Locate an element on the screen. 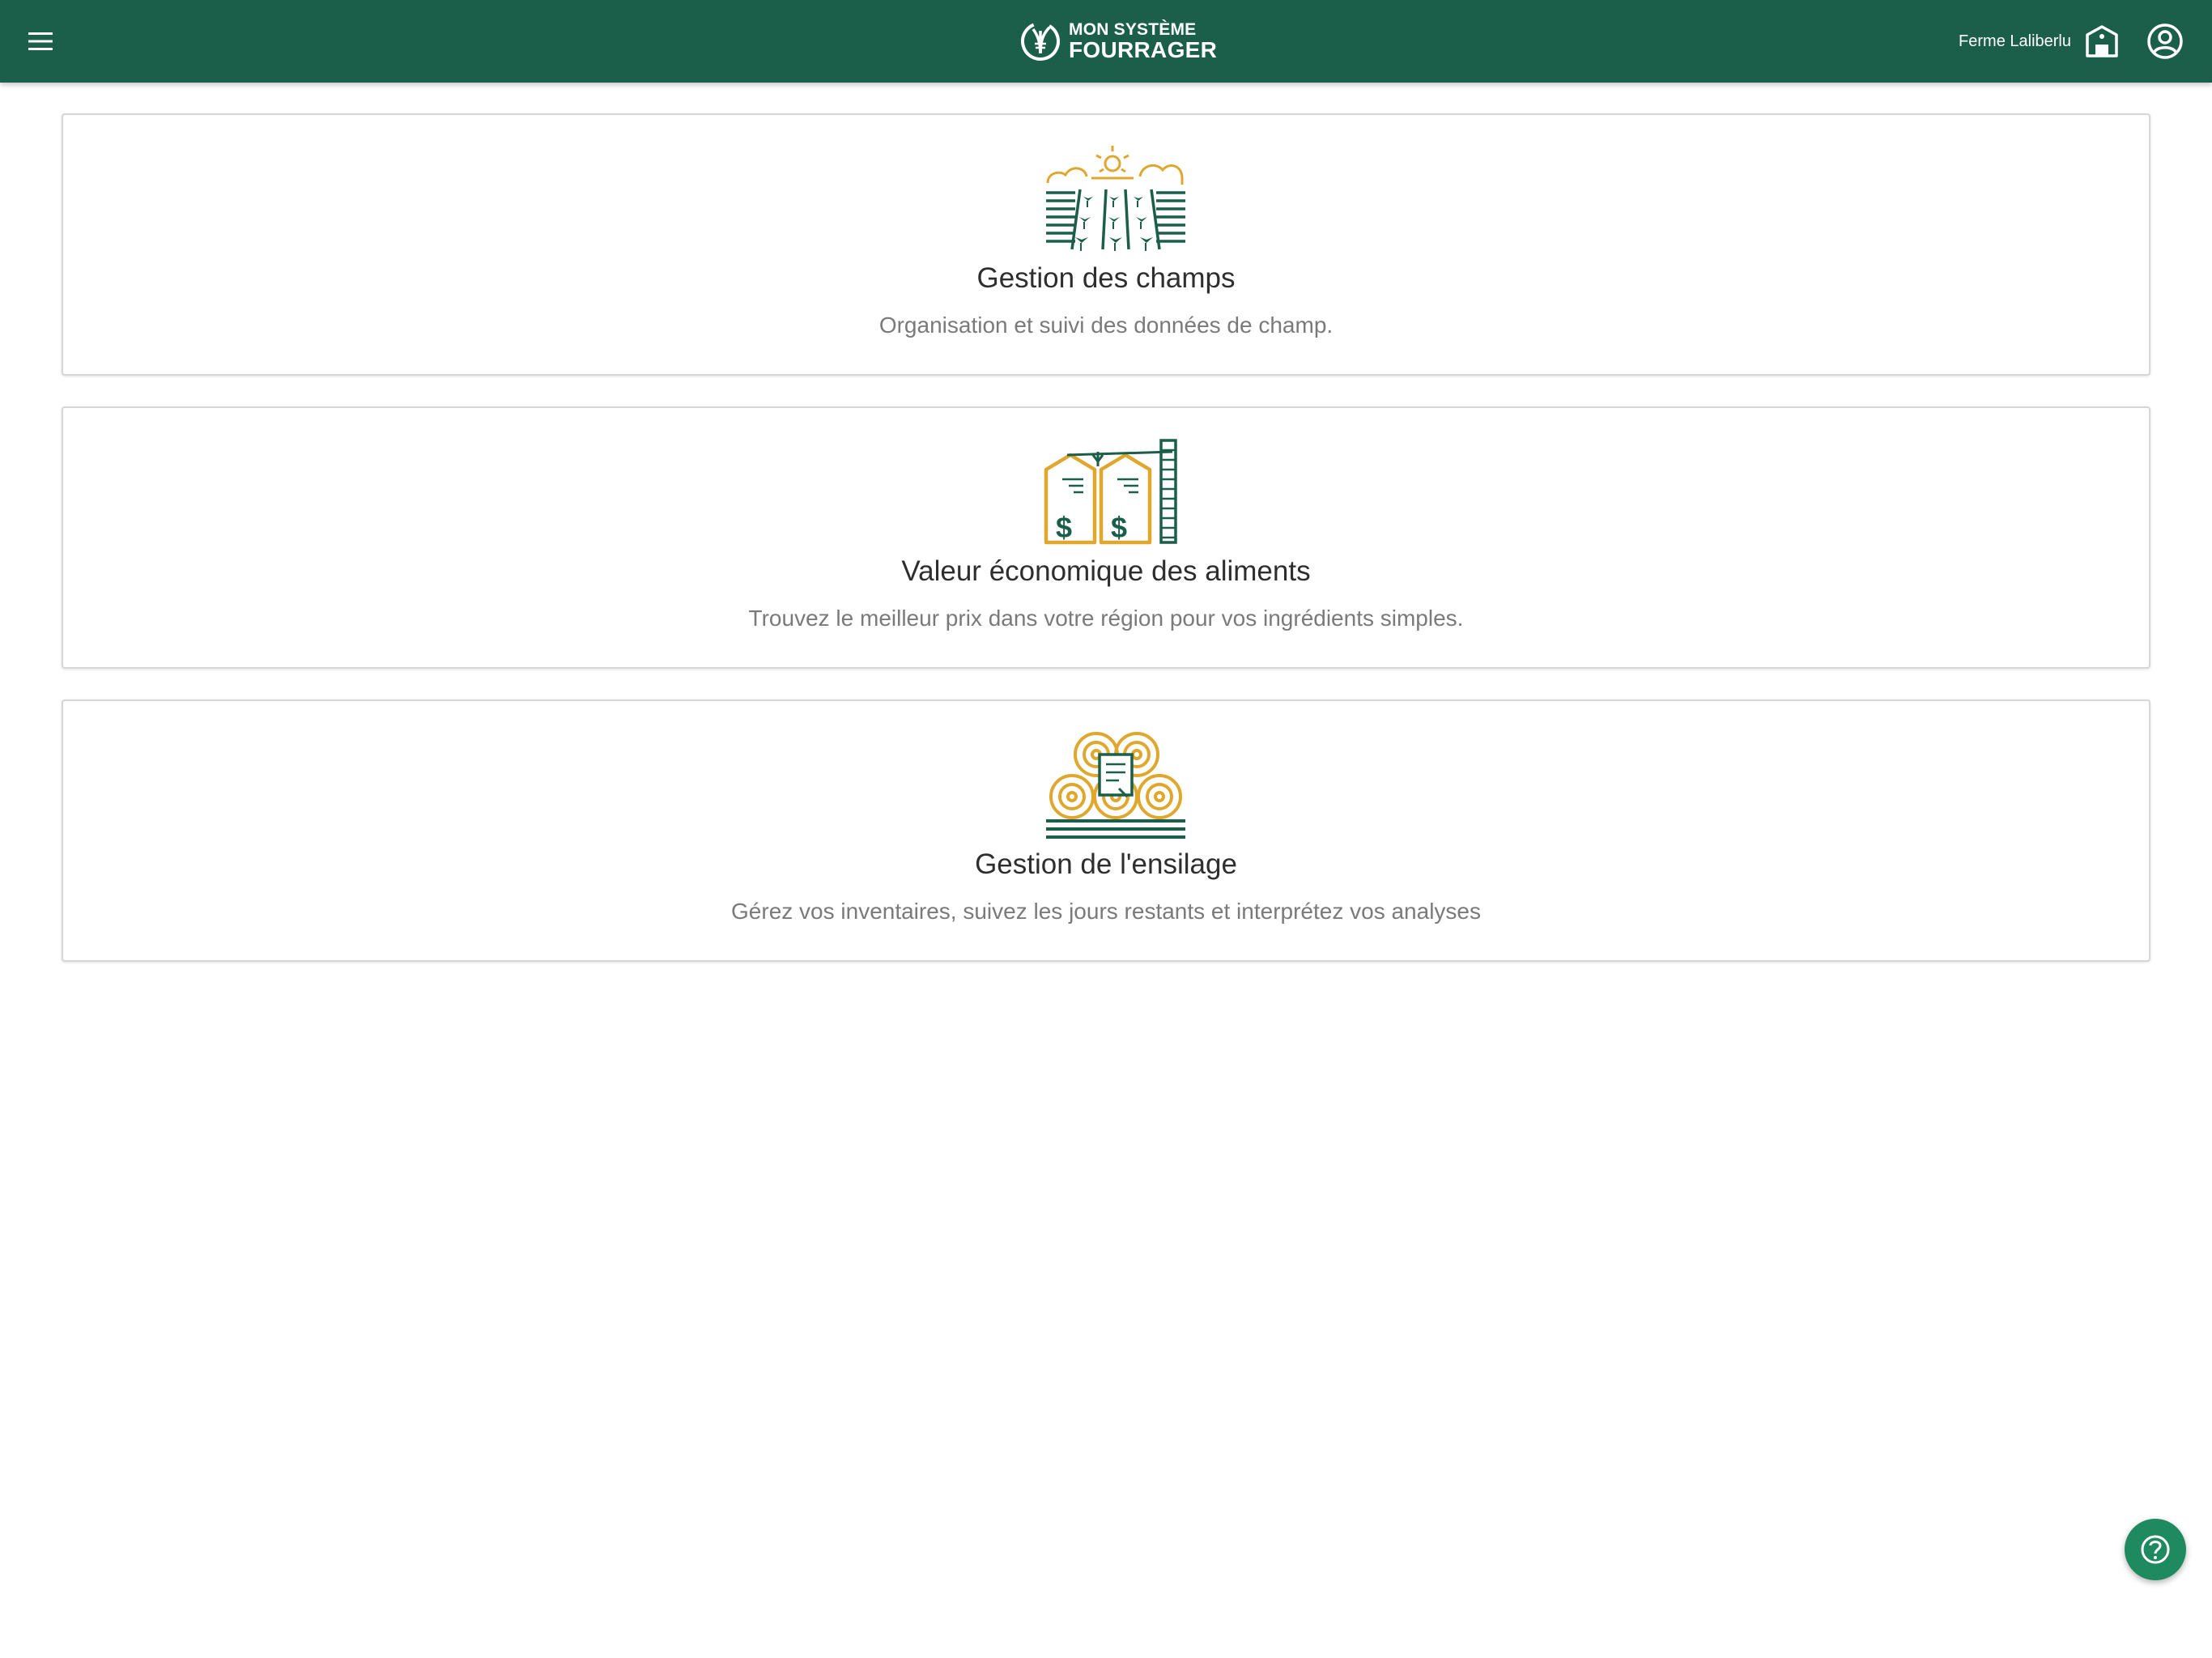  card-title: Valeur économique des aliments is located at coordinates (1106, 571).